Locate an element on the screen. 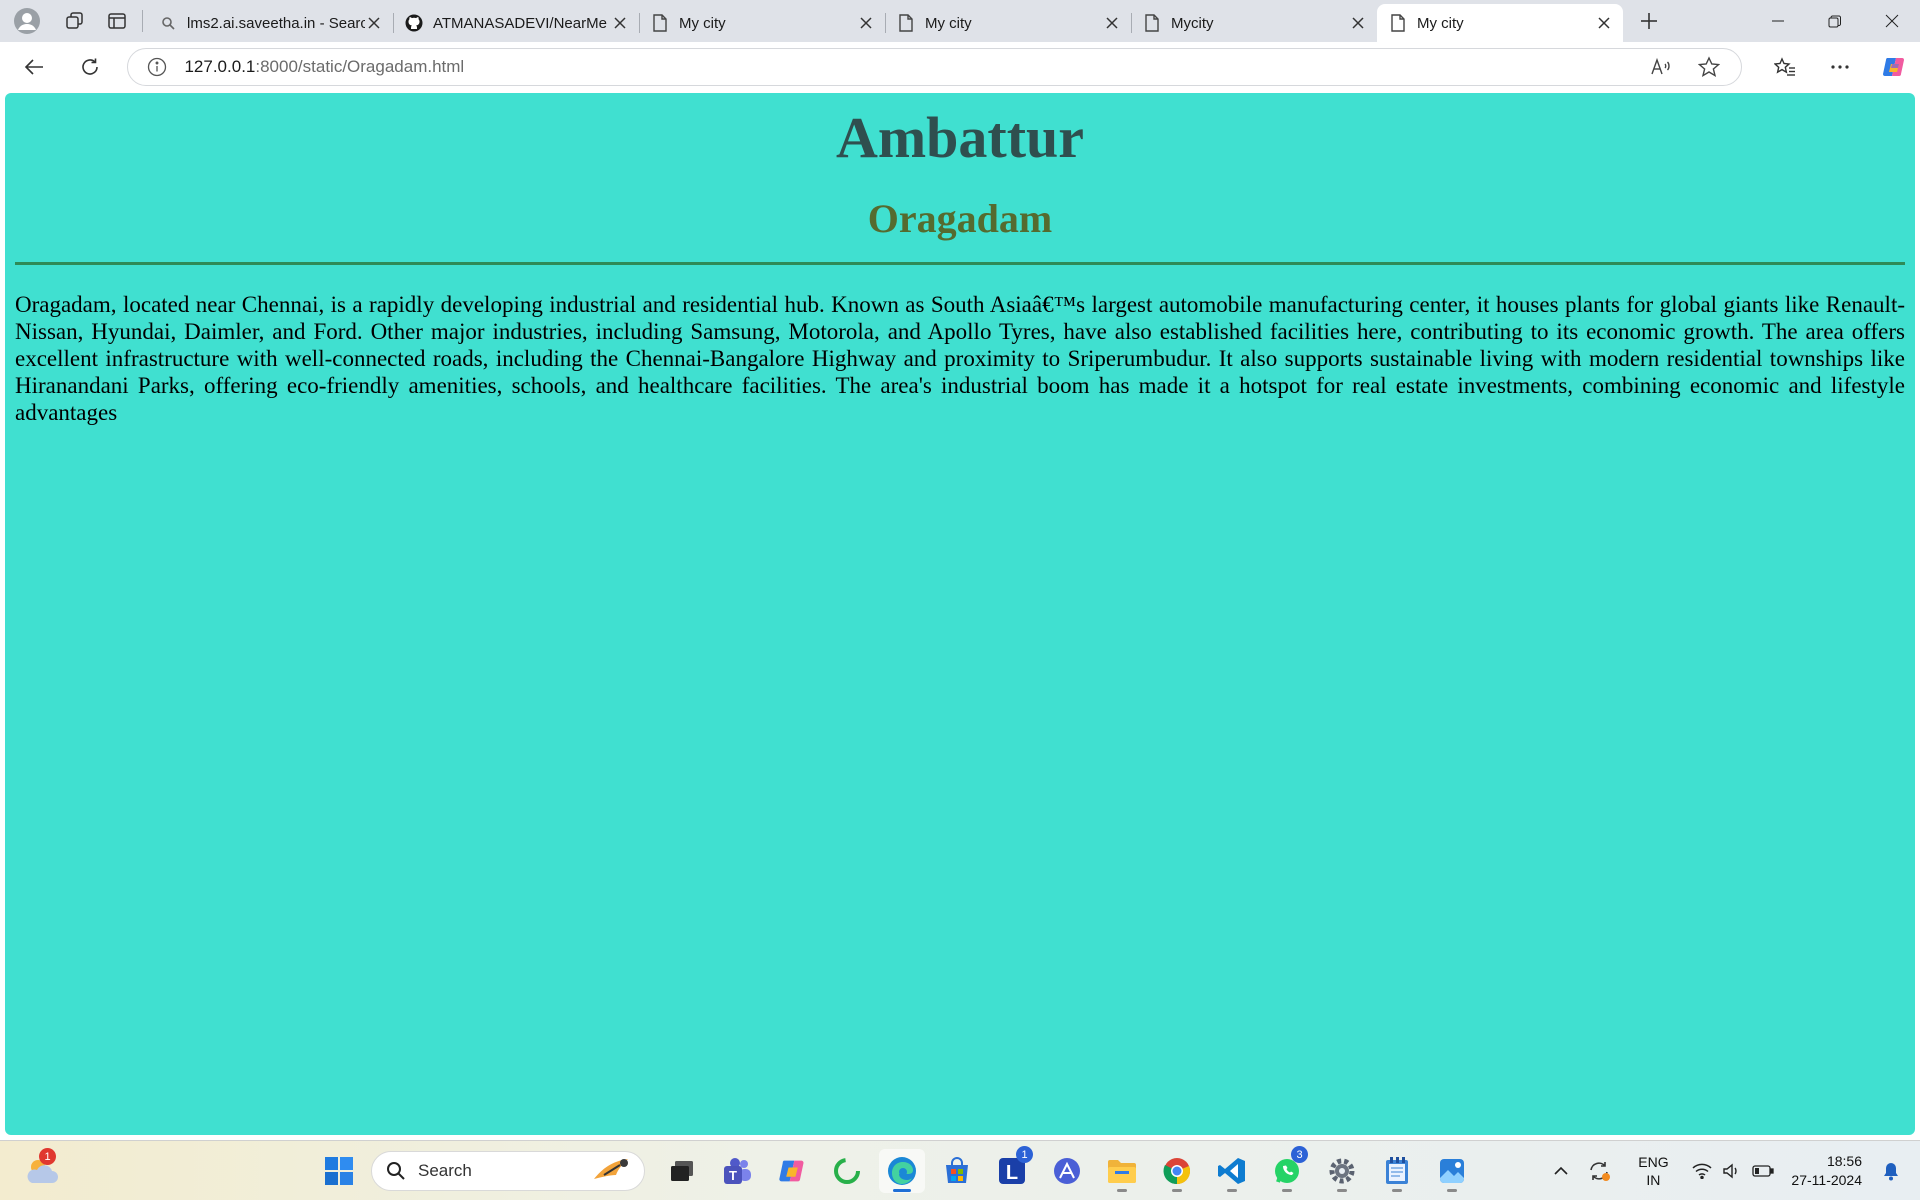 The image size is (1920, 1200). address-bar: 127.0.0.1:8000/static/Oragadam.html is located at coordinates (934, 67).